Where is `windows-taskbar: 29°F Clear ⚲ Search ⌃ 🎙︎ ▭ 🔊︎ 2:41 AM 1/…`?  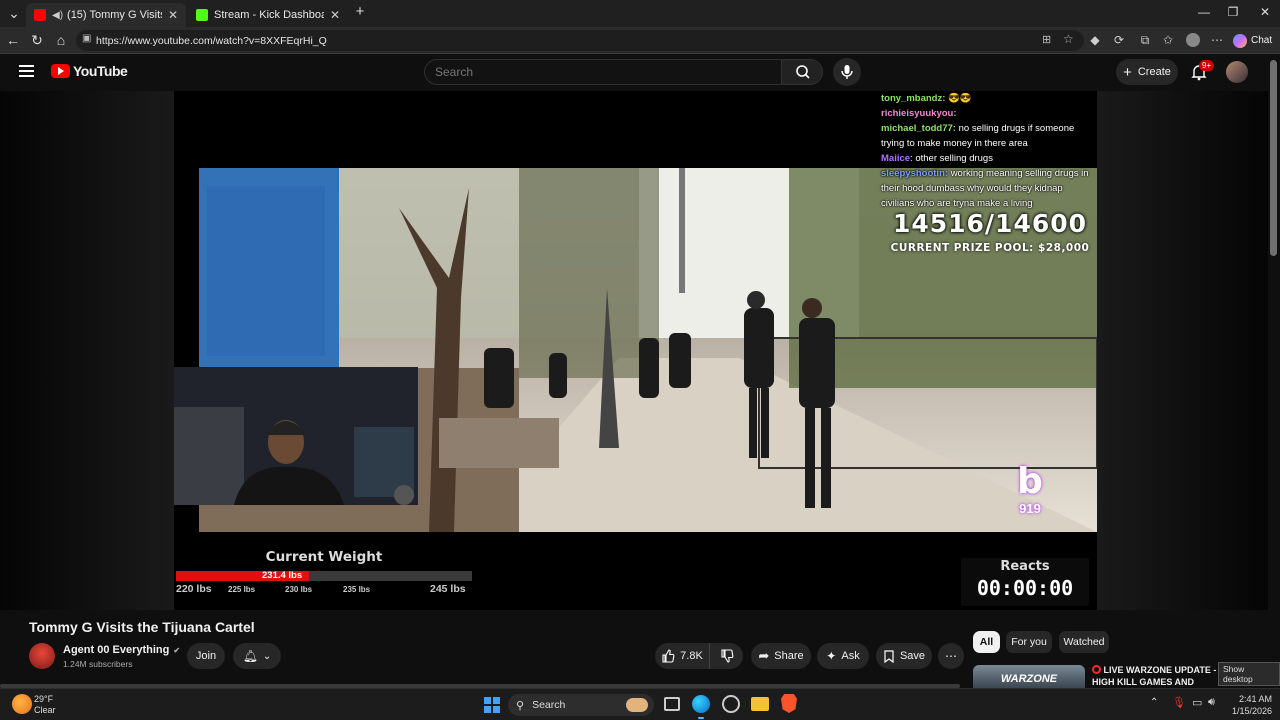
windows-taskbar: 29°F Clear ⚲ Search ⌃ 🎙︎ ▭ 🔊︎ 2:41 AM 1/… is located at coordinates (640, 704).